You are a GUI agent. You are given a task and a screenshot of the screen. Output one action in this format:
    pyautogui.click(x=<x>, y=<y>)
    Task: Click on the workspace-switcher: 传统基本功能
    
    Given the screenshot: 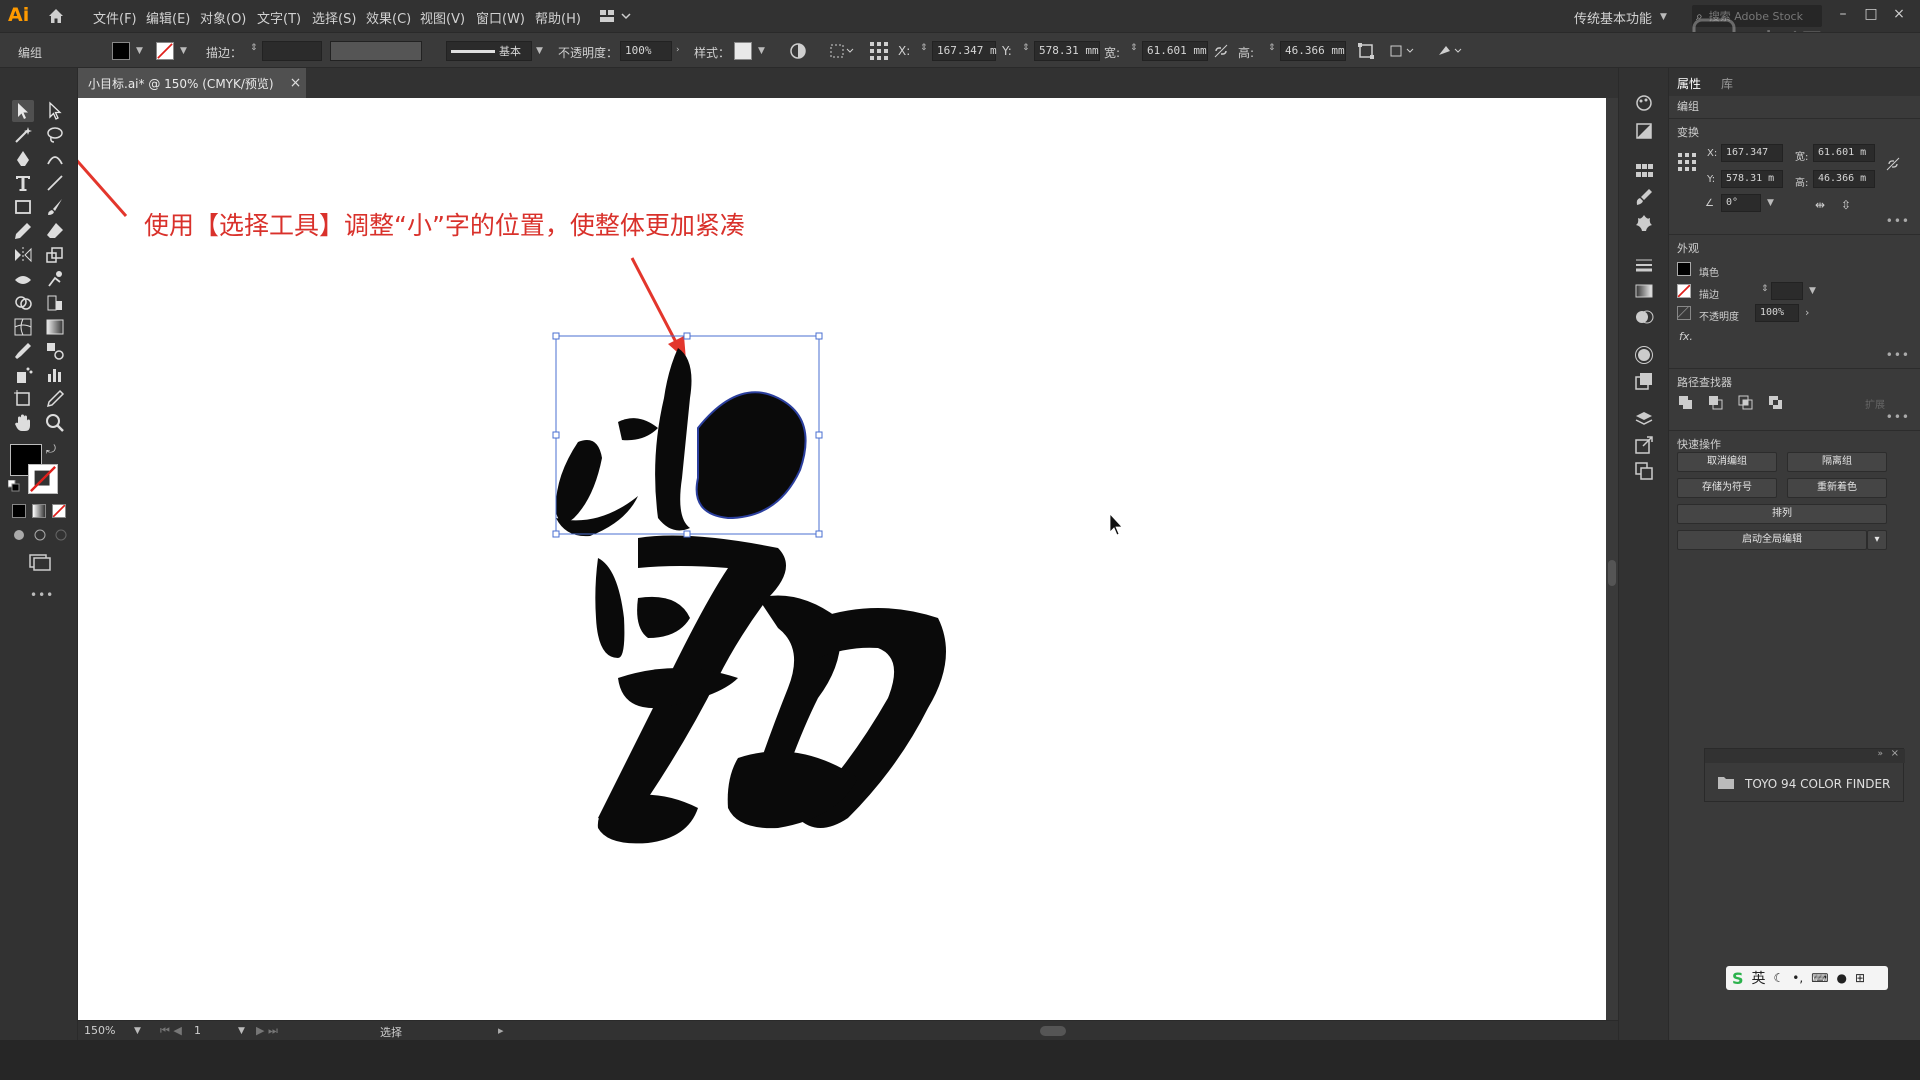 What is the action you would take?
    pyautogui.click(x=1613, y=17)
    